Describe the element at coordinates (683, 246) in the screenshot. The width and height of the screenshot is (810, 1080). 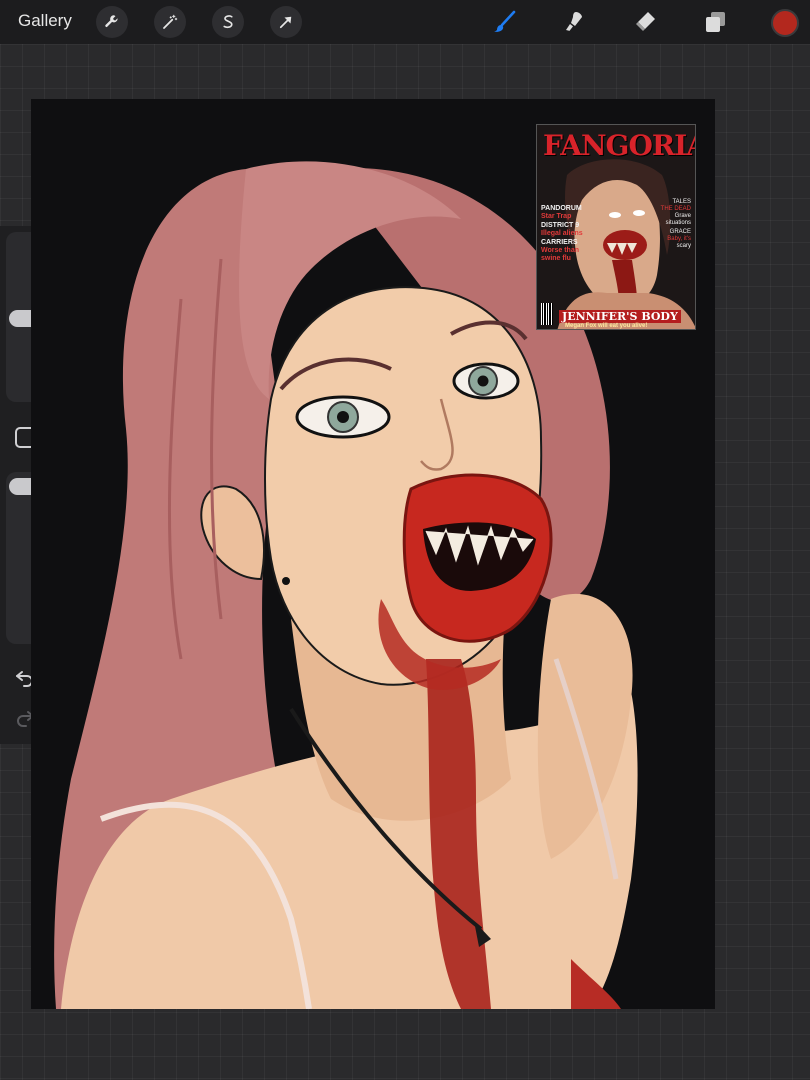
I see `right-line-7: scary` at that location.